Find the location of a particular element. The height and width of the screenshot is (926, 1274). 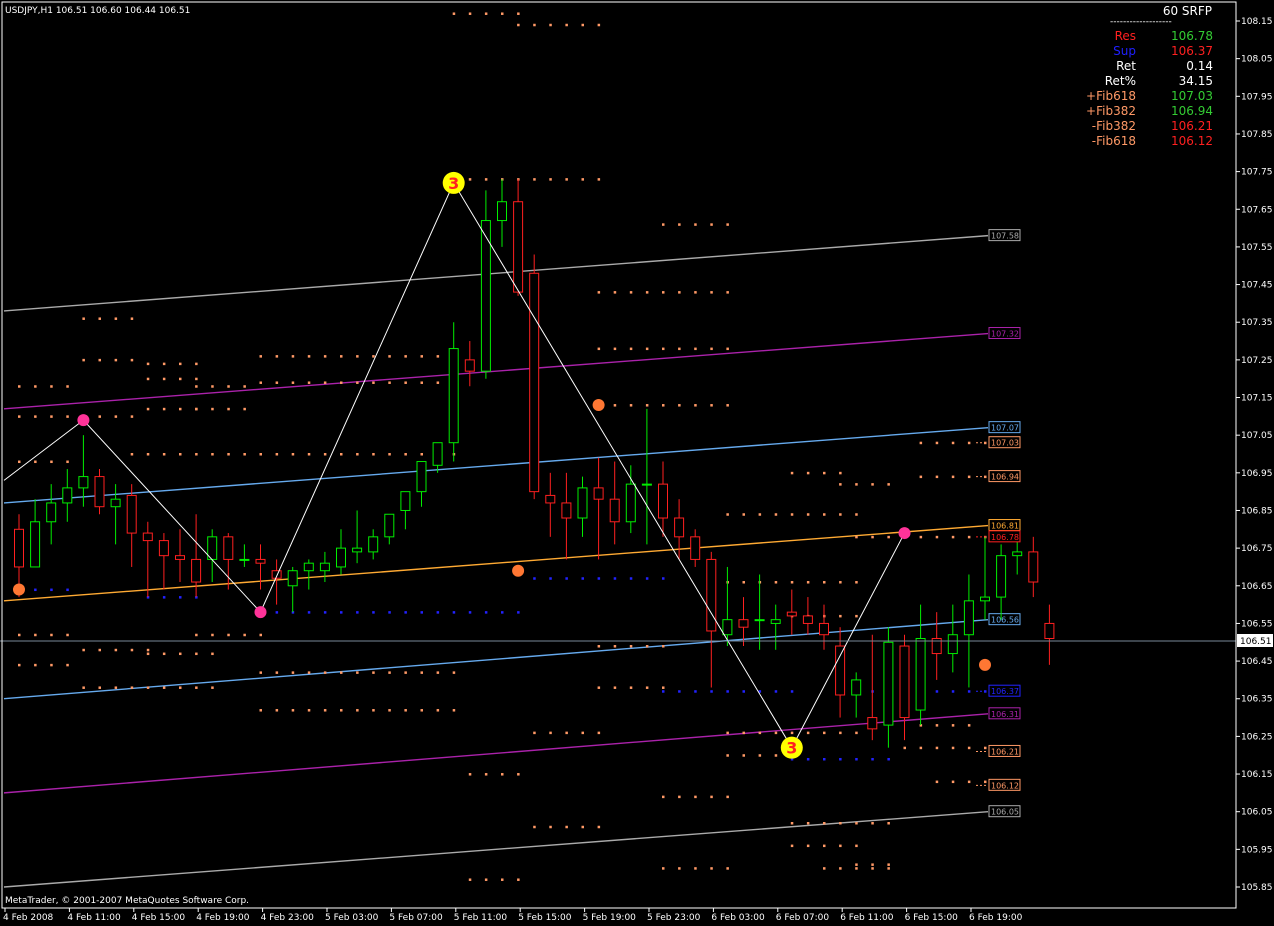

pivot-major-label: 3 is located at coordinates (453, 183).